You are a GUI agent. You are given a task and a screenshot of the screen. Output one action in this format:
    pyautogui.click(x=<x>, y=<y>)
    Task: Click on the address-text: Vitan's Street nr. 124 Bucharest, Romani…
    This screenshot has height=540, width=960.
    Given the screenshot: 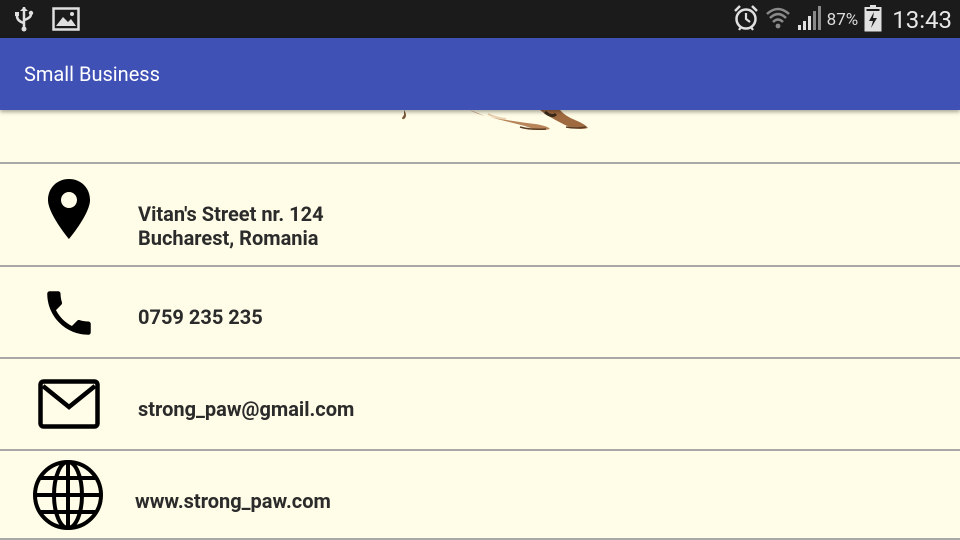 What is the action you would take?
    pyautogui.click(x=231, y=226)
    